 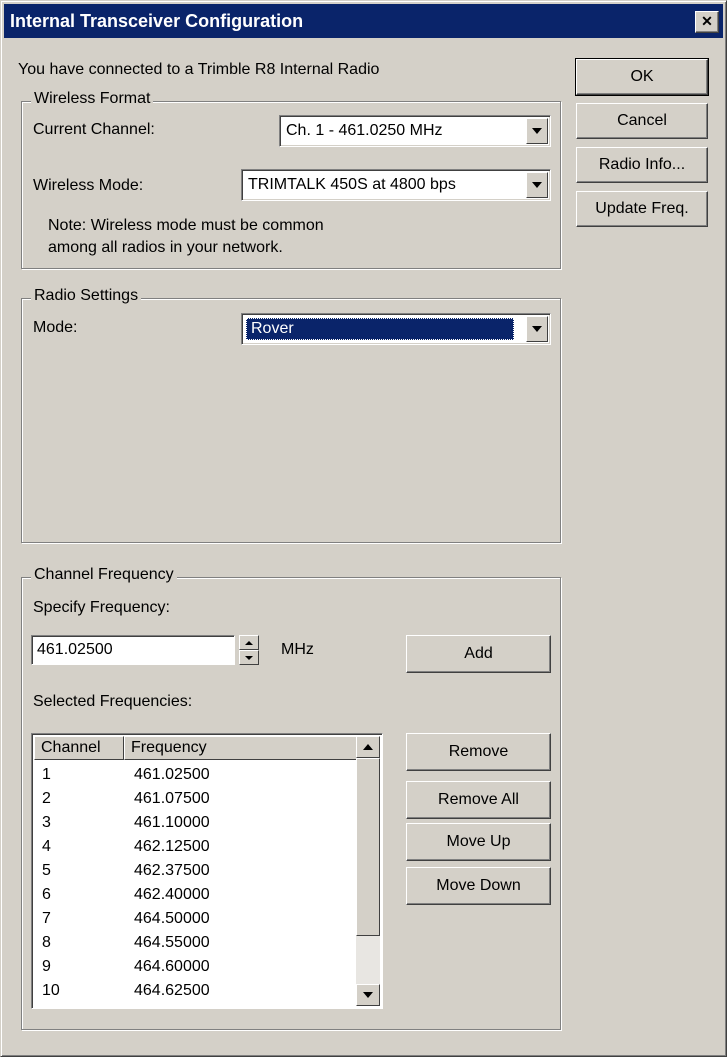 I want to click on row-channel: 9, so click(x=46, y=966).